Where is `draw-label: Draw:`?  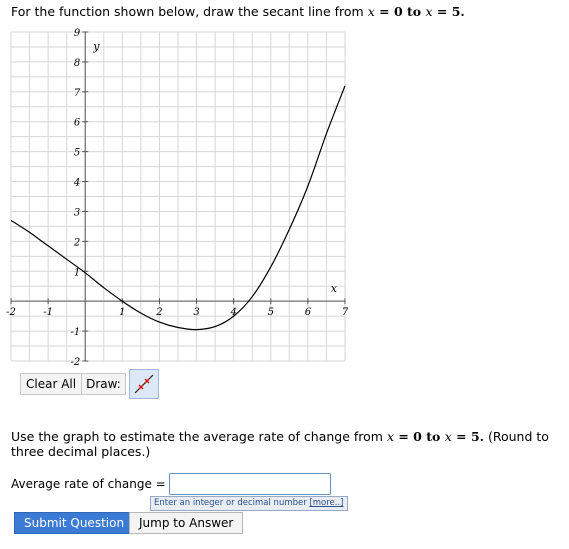
draw-label: Draw: is located at coordinates (104, 384).